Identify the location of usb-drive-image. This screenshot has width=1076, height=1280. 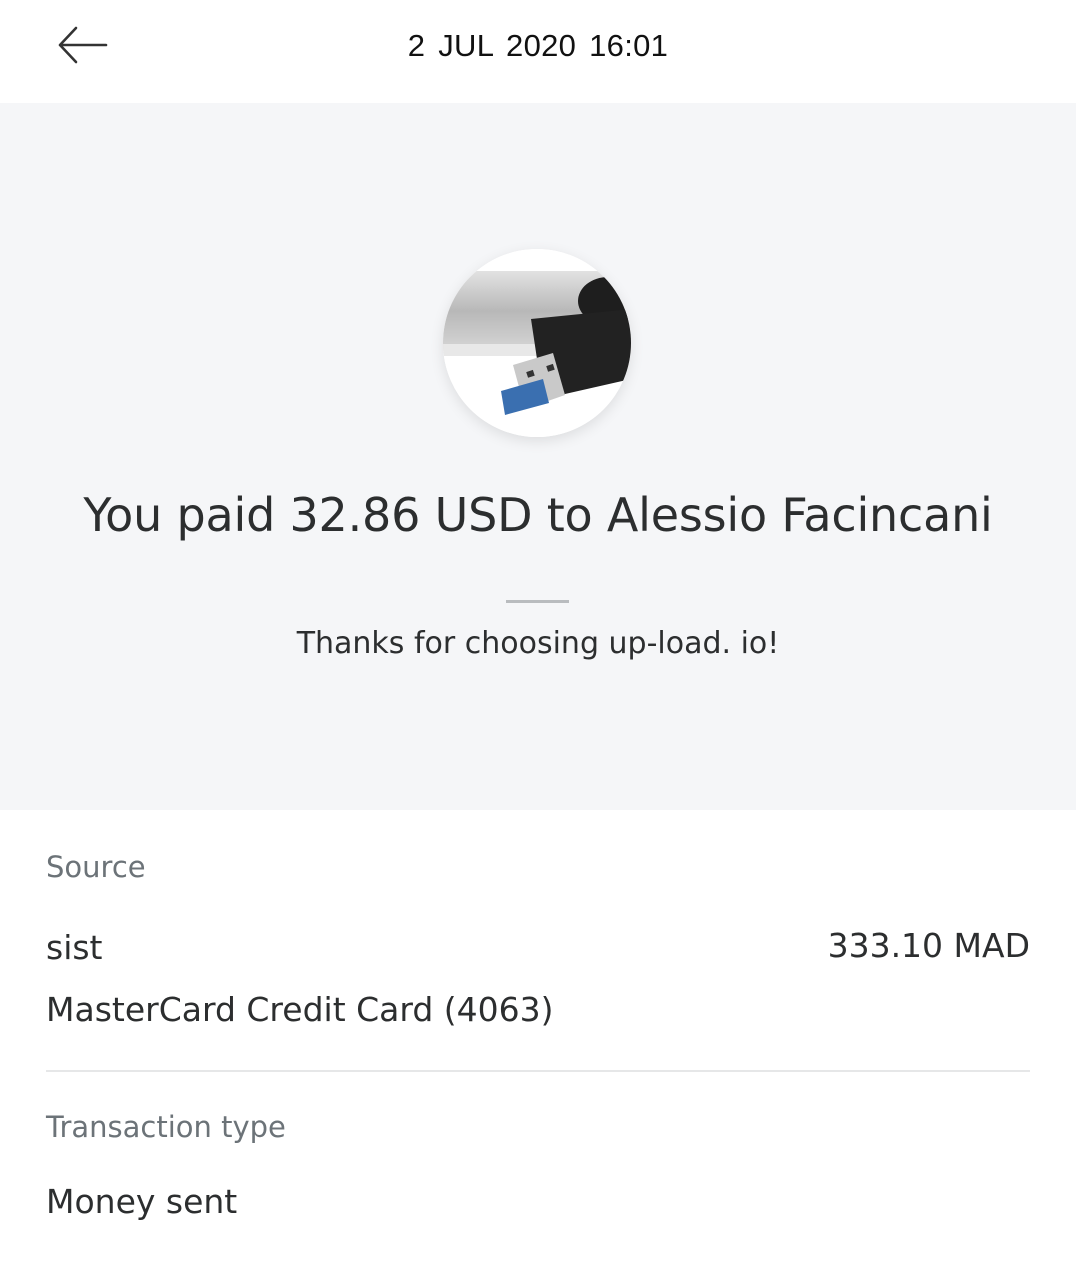
(537, 343).